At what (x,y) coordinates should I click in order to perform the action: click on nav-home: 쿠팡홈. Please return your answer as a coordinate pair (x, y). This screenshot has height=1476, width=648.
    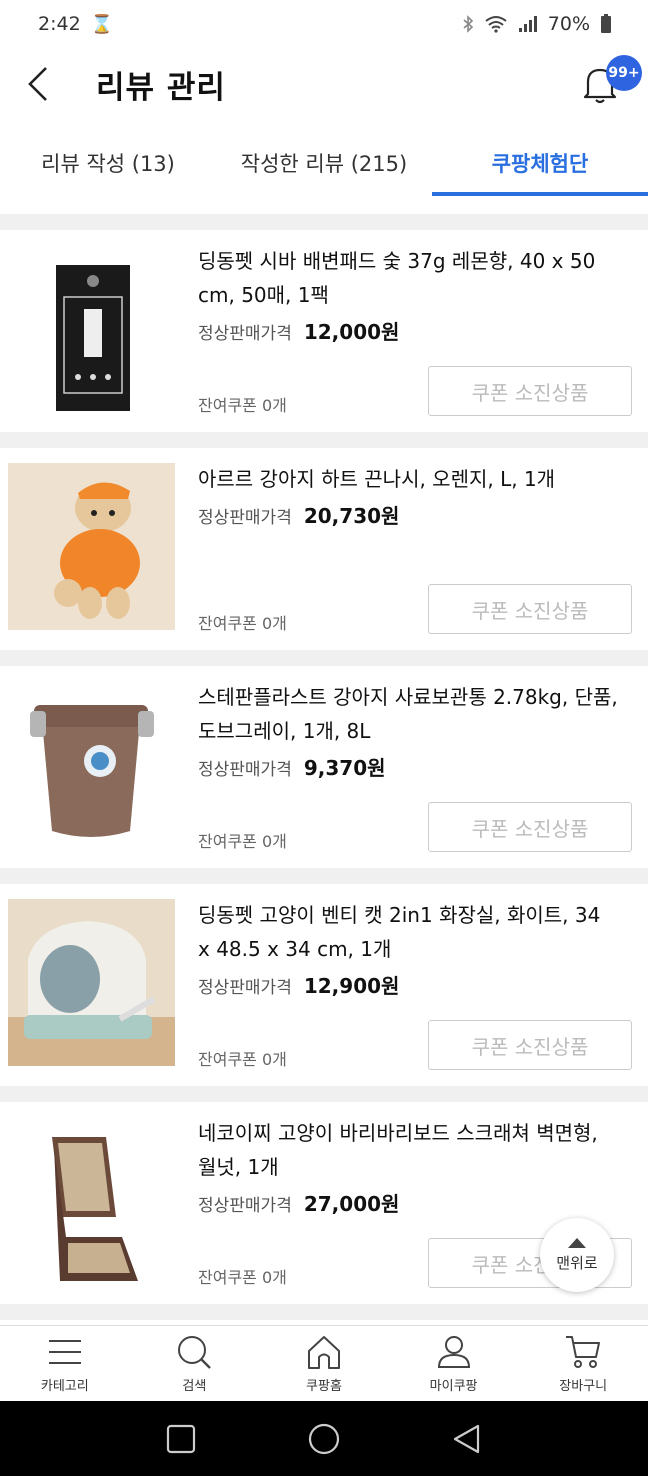
    Looking at the image, I should click on (324, 1363).